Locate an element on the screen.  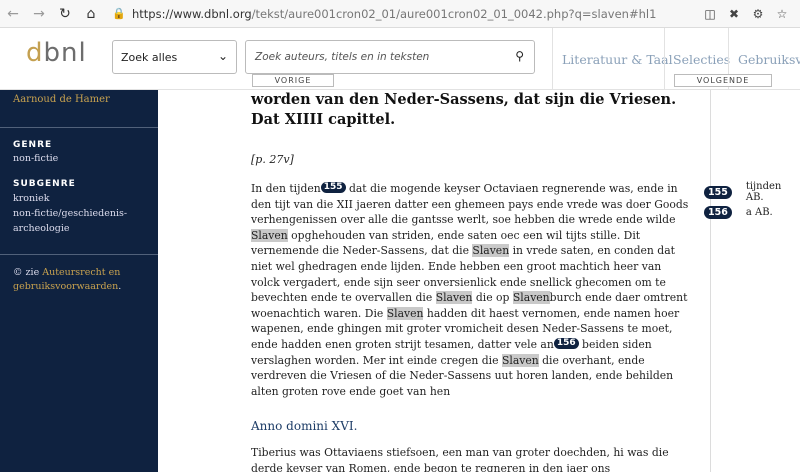
copyright-suffix: . is located at coordinates (120, 286).